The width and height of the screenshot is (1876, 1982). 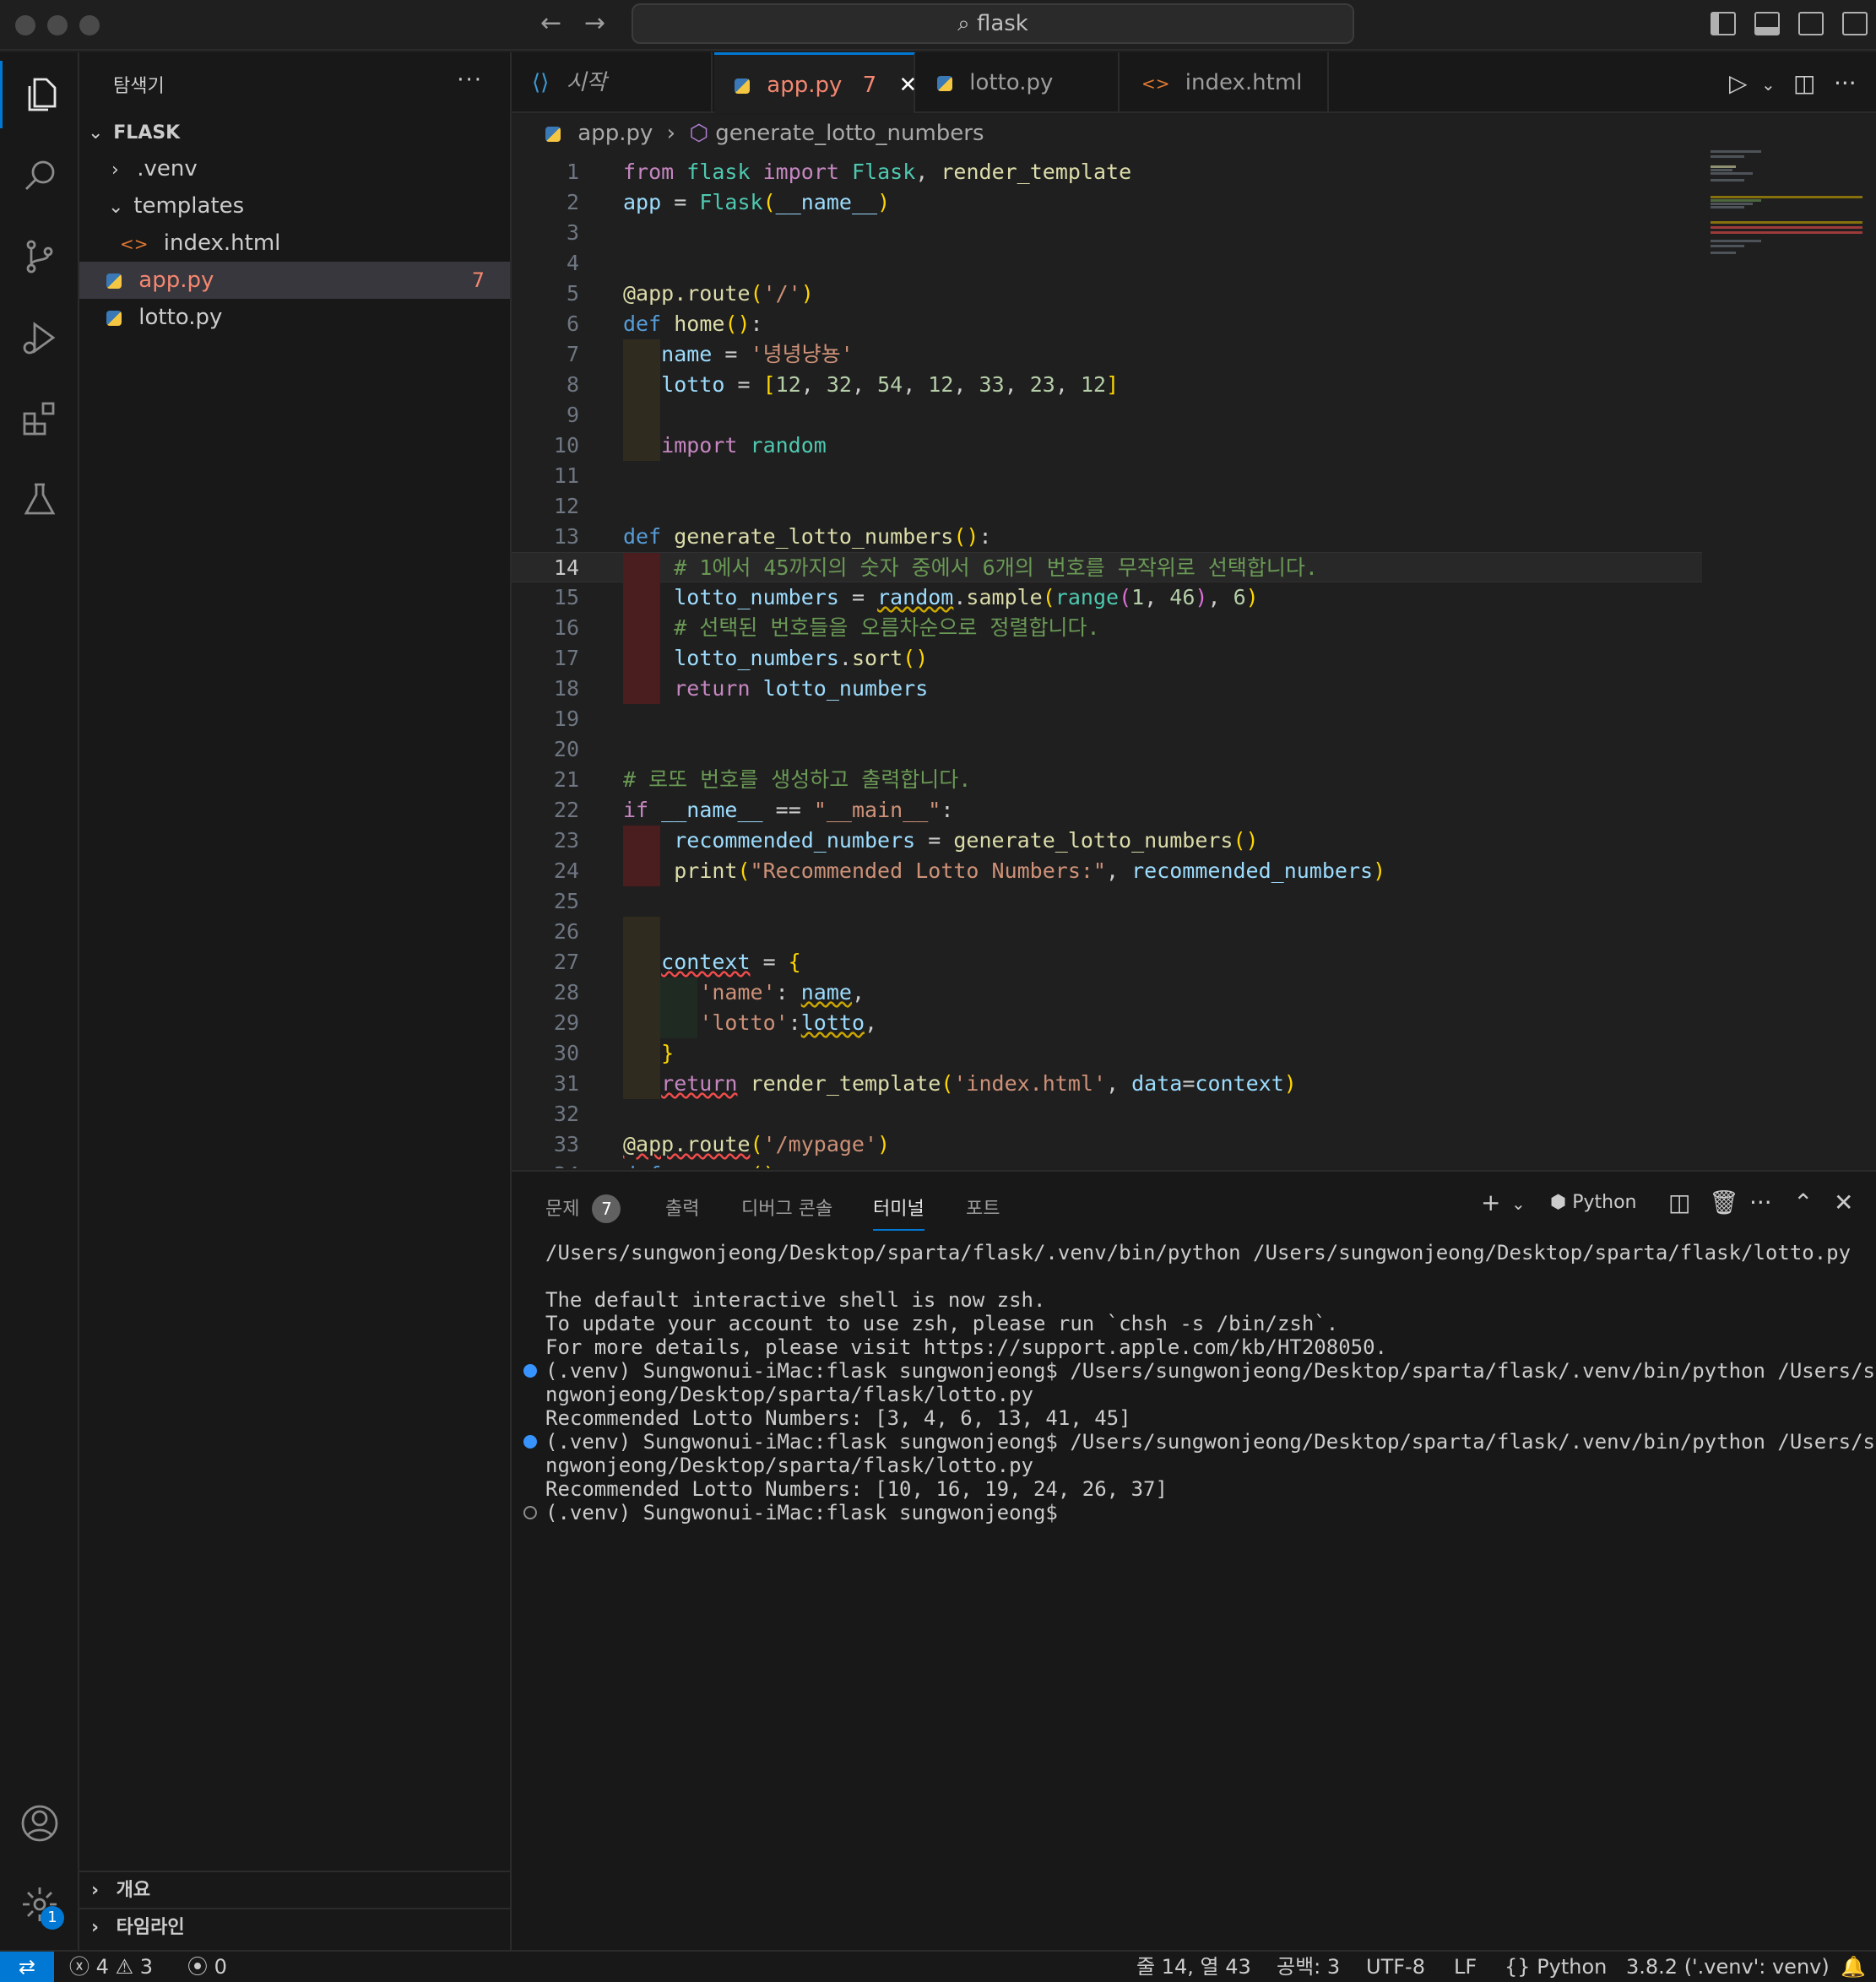 I want to click on command-center-search: ⌕ flask, so click(x=993, y=23).